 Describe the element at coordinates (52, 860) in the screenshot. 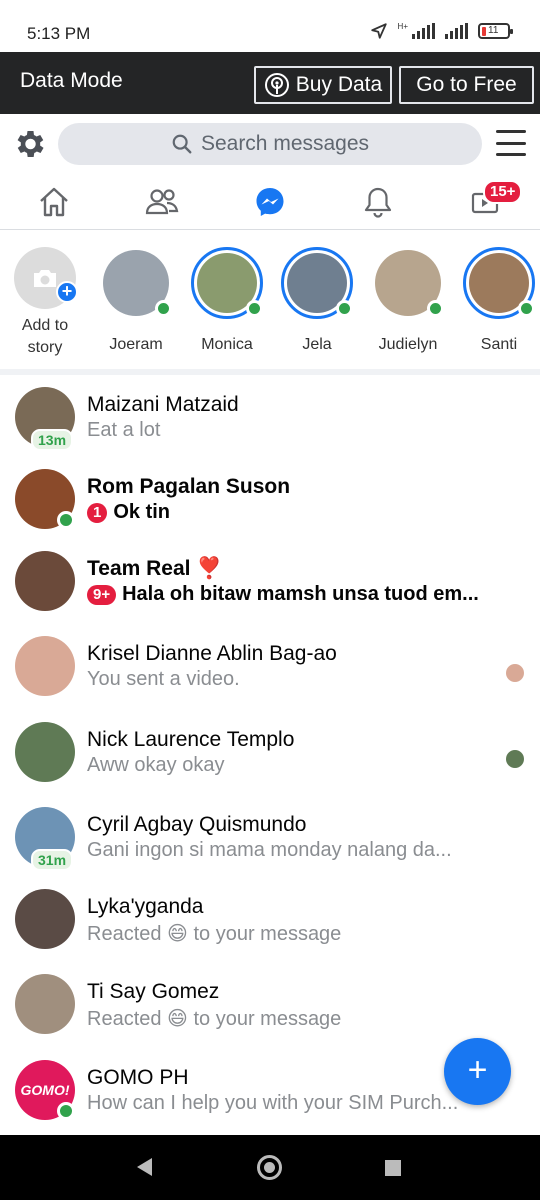

I see `active-time-badge: 31m` at that location.